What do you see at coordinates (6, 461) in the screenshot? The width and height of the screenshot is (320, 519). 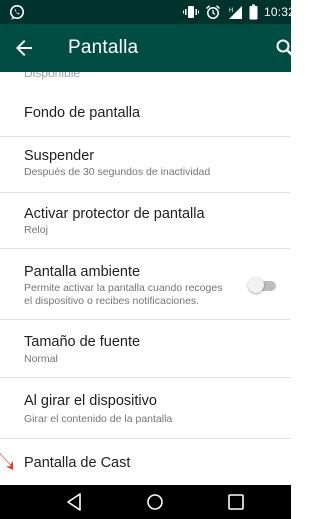 I see `red-arrow-icon` at bounding box center [6, 461].